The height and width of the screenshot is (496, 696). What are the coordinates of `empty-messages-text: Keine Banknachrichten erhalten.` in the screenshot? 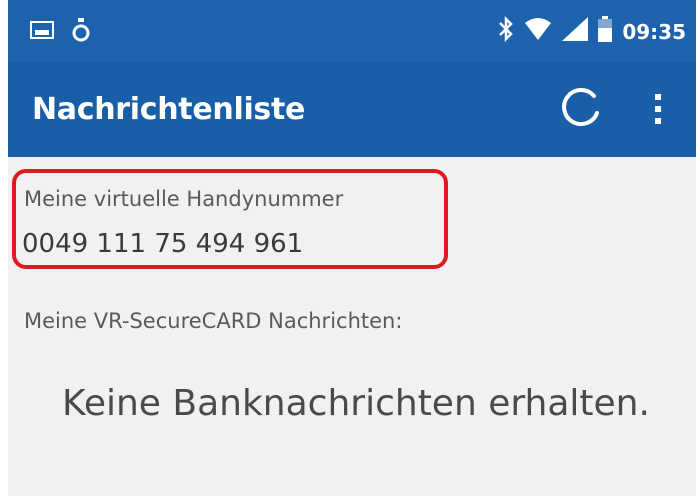 It's located at (356, 403).